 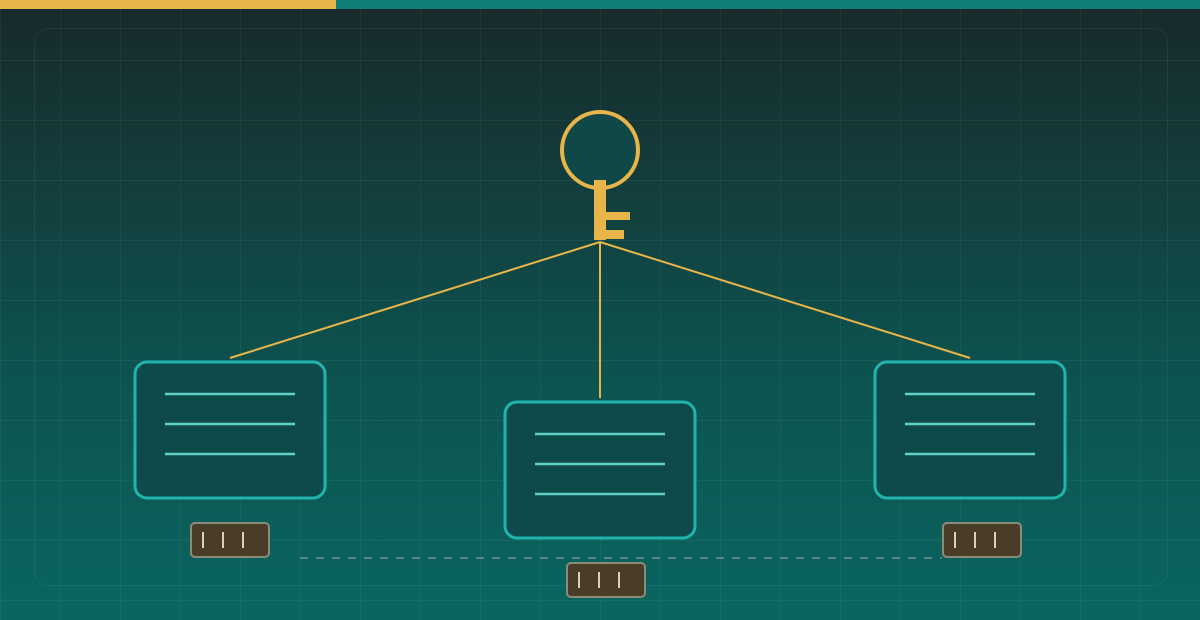 What do you see at coordinates (415, 300) in the screenshot?
I see `connector-left` at bounding box center [415, 300].